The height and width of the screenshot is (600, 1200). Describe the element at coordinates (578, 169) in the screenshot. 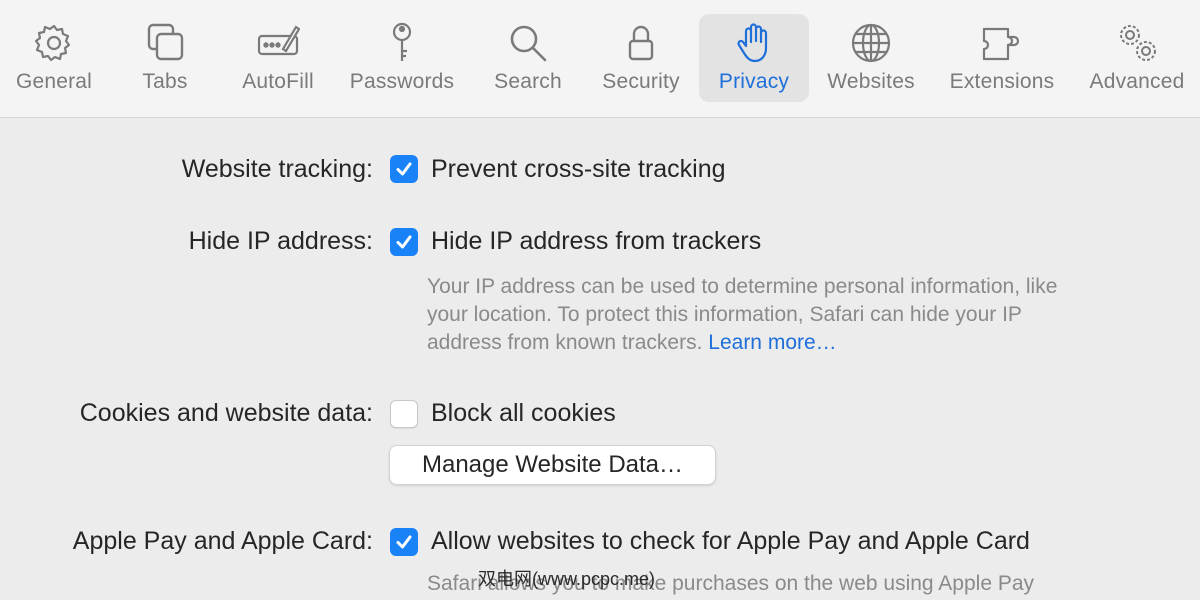

I see `prevent-tracking-text: Prevent cross-site tracking` at that location.